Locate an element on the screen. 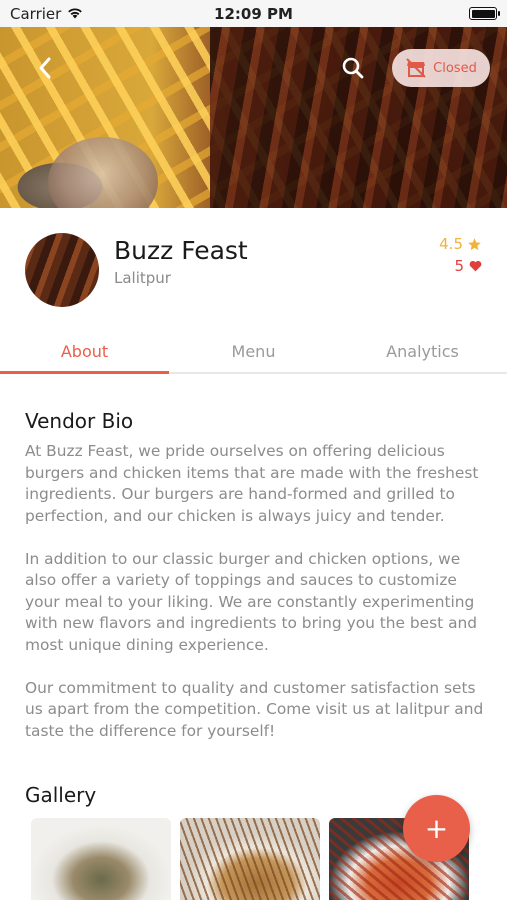 Image resolution: width=507 pixels, height=900 pixels. battery-icon is located at coordinates (484, 13).